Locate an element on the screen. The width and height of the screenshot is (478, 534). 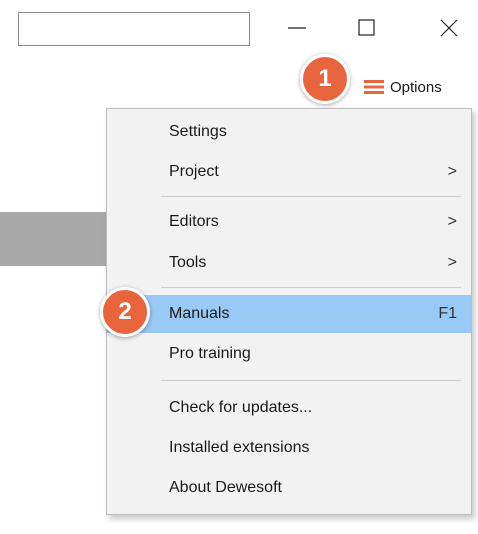
menu-item-installed-extensions: Installed extensions is located at coordinates (289, 448).